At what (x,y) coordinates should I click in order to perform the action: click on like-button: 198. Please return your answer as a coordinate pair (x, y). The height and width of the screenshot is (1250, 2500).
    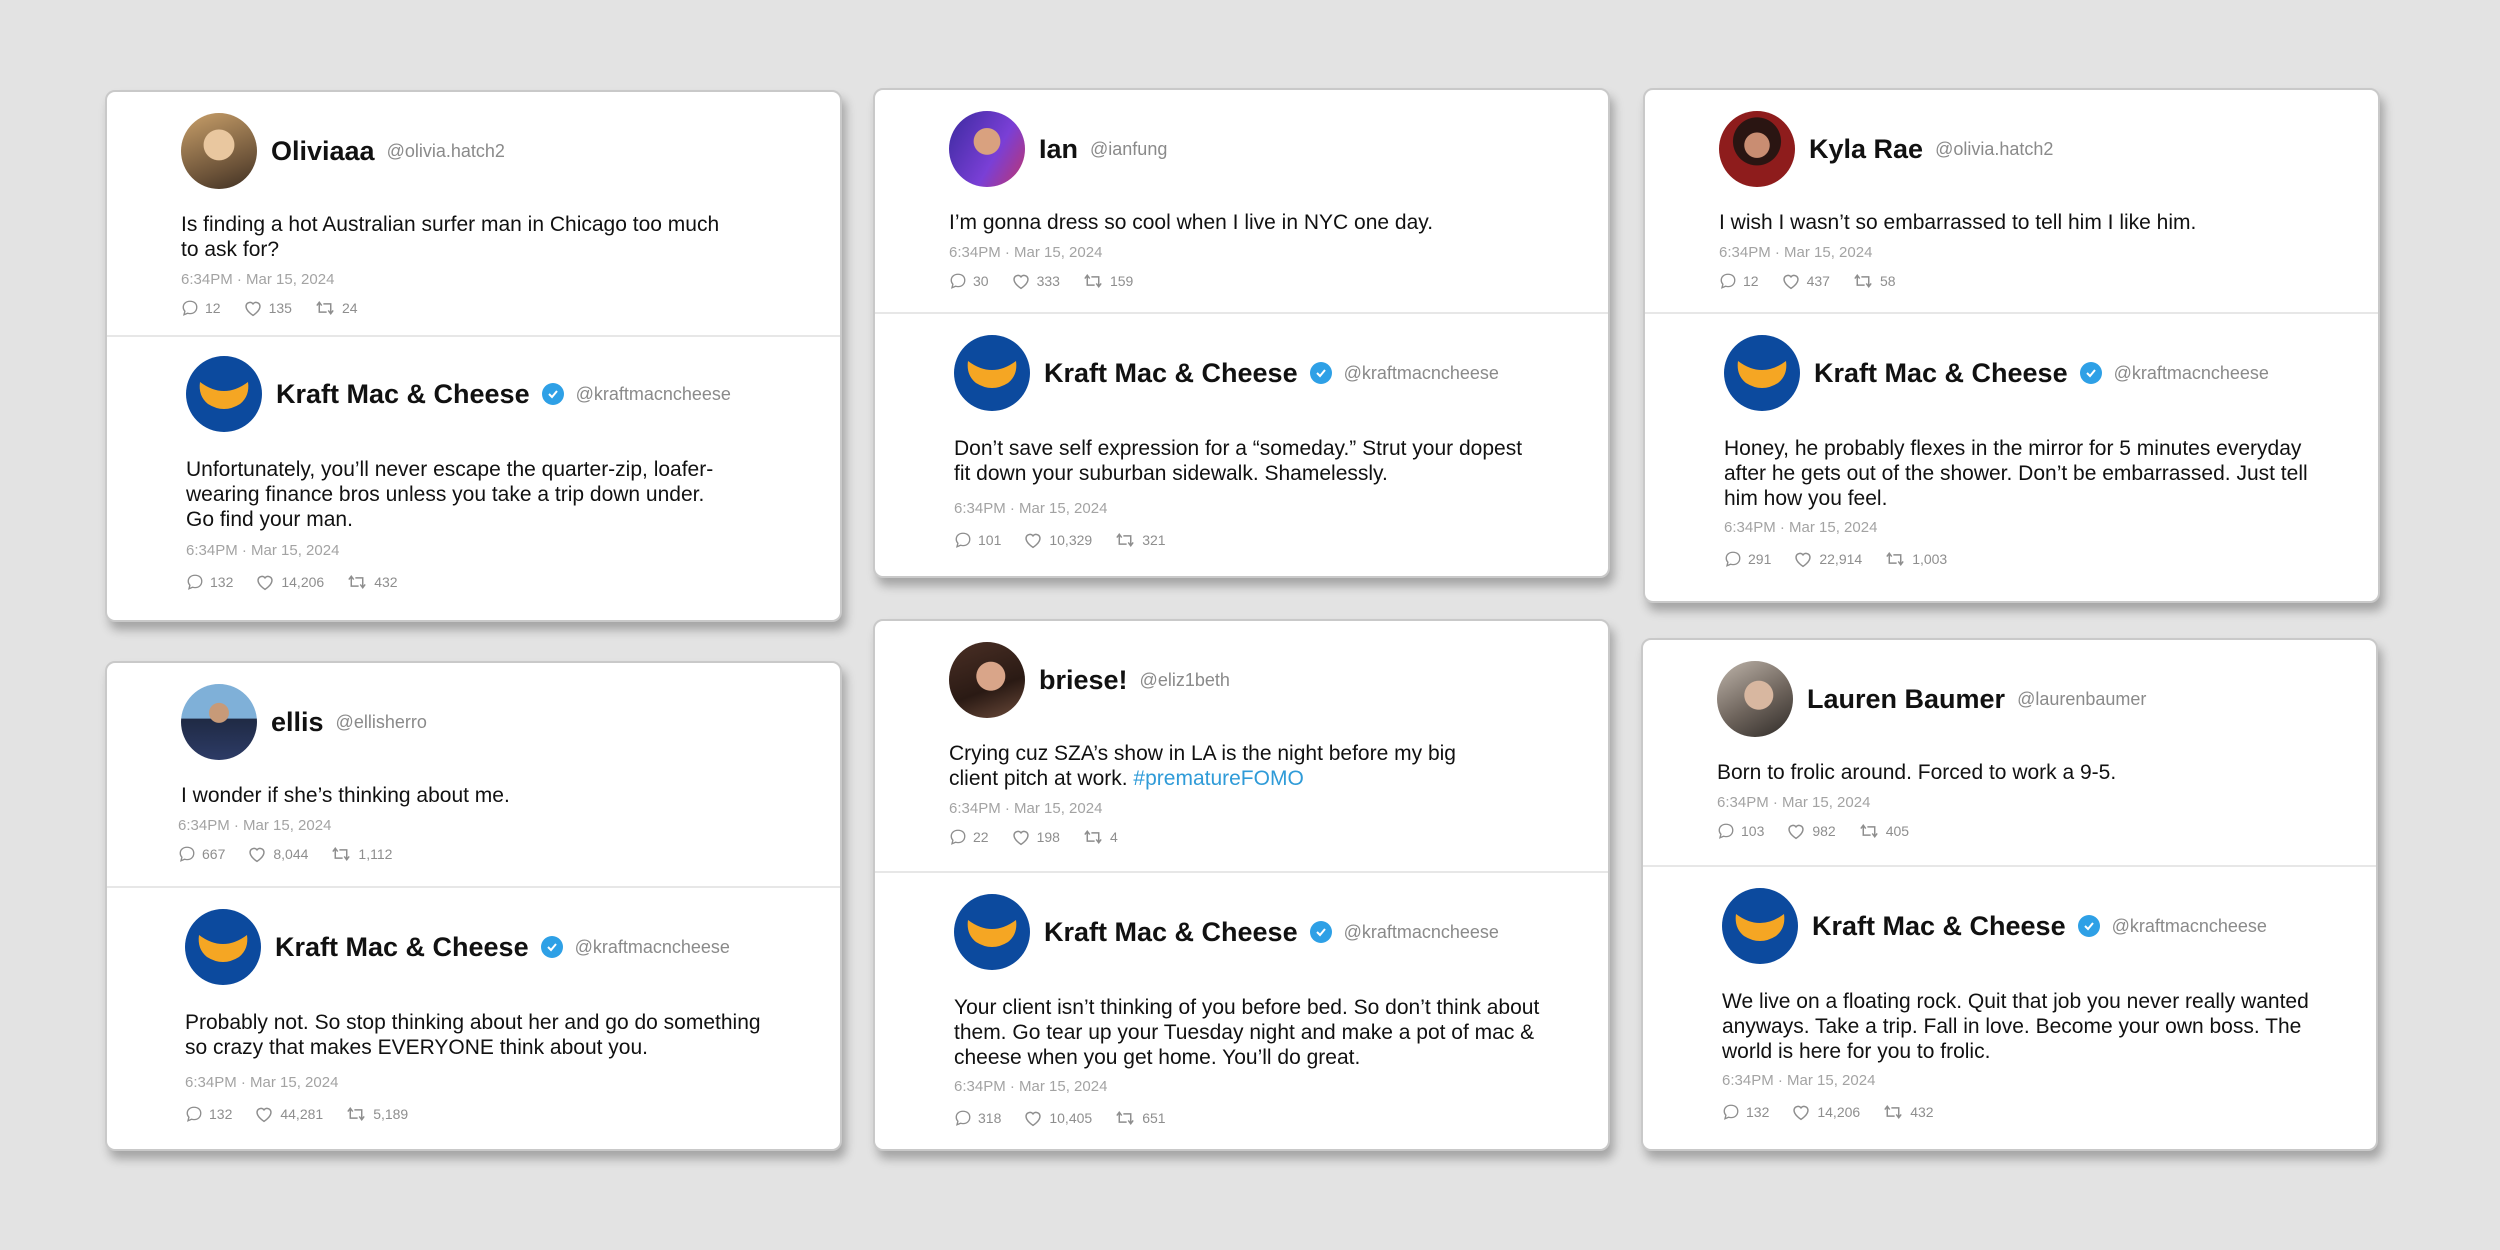
    Looking at the image, I should click on (1035, 837).